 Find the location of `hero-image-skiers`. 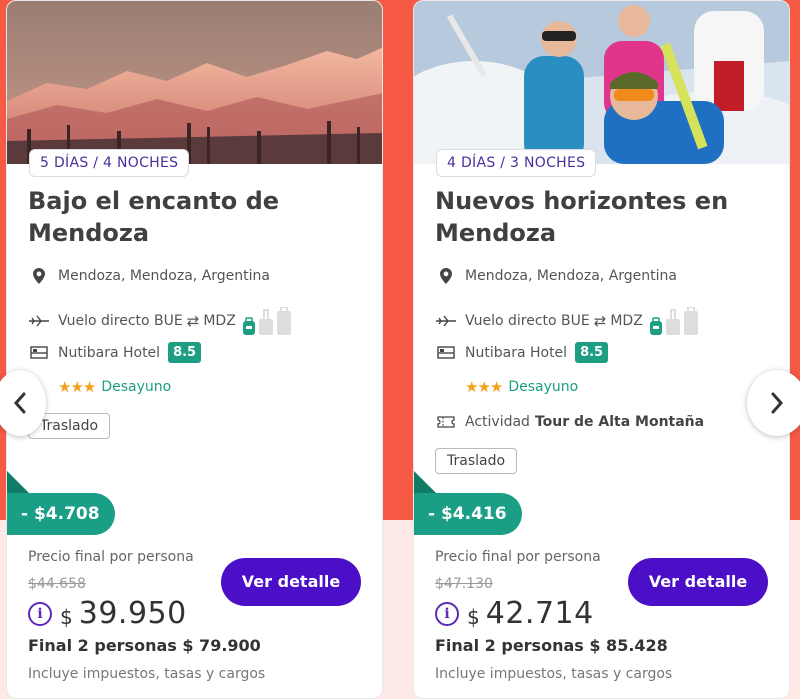

hero-image-skiers is located at coordinates (601, 82).